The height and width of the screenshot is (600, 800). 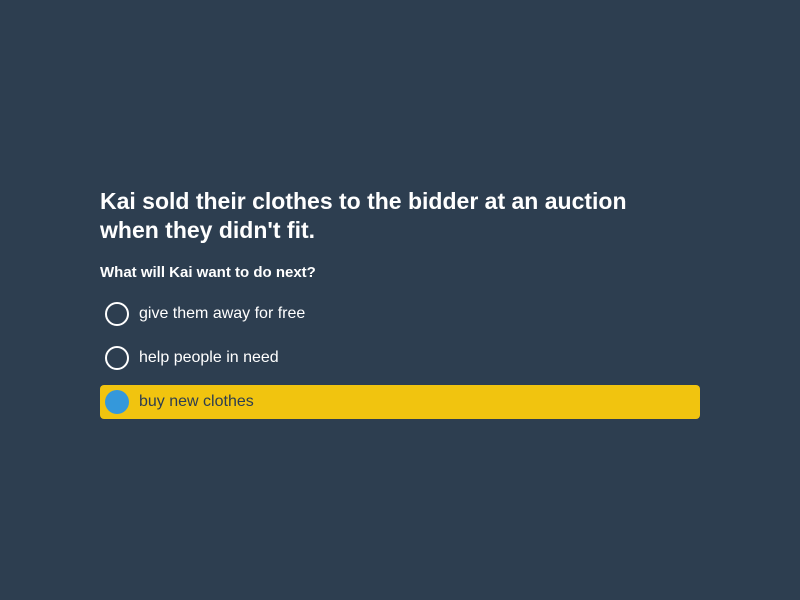 What do you see at coordinates (196, 401) in the screenshot?
I see `answer-option-label: buy new clothes` at bounding box center [196, 401].